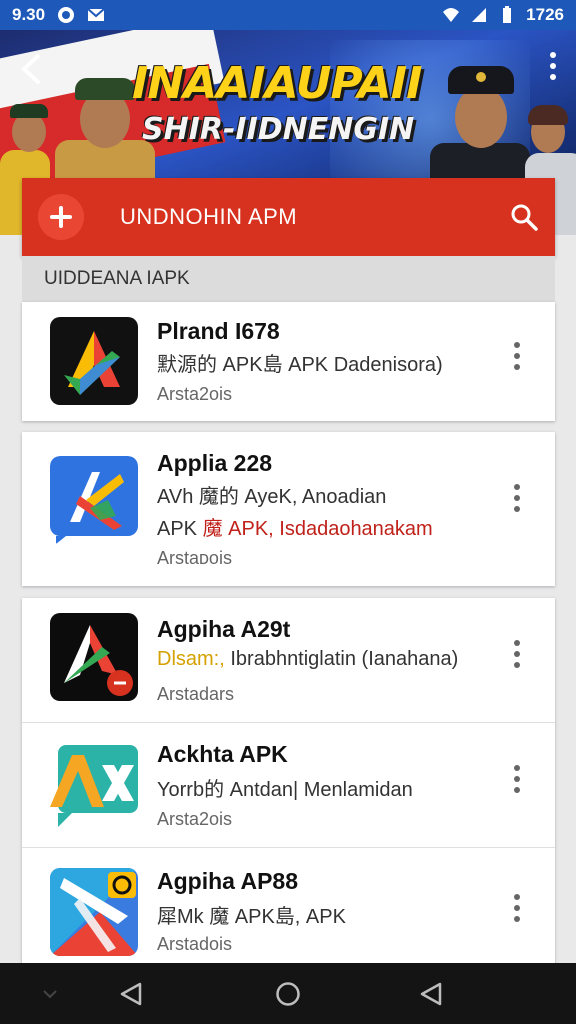  What do you see at coordinates (29, 14) in the screenshot?
I see `status-time: 9.30` at bounding box center [29, 14].